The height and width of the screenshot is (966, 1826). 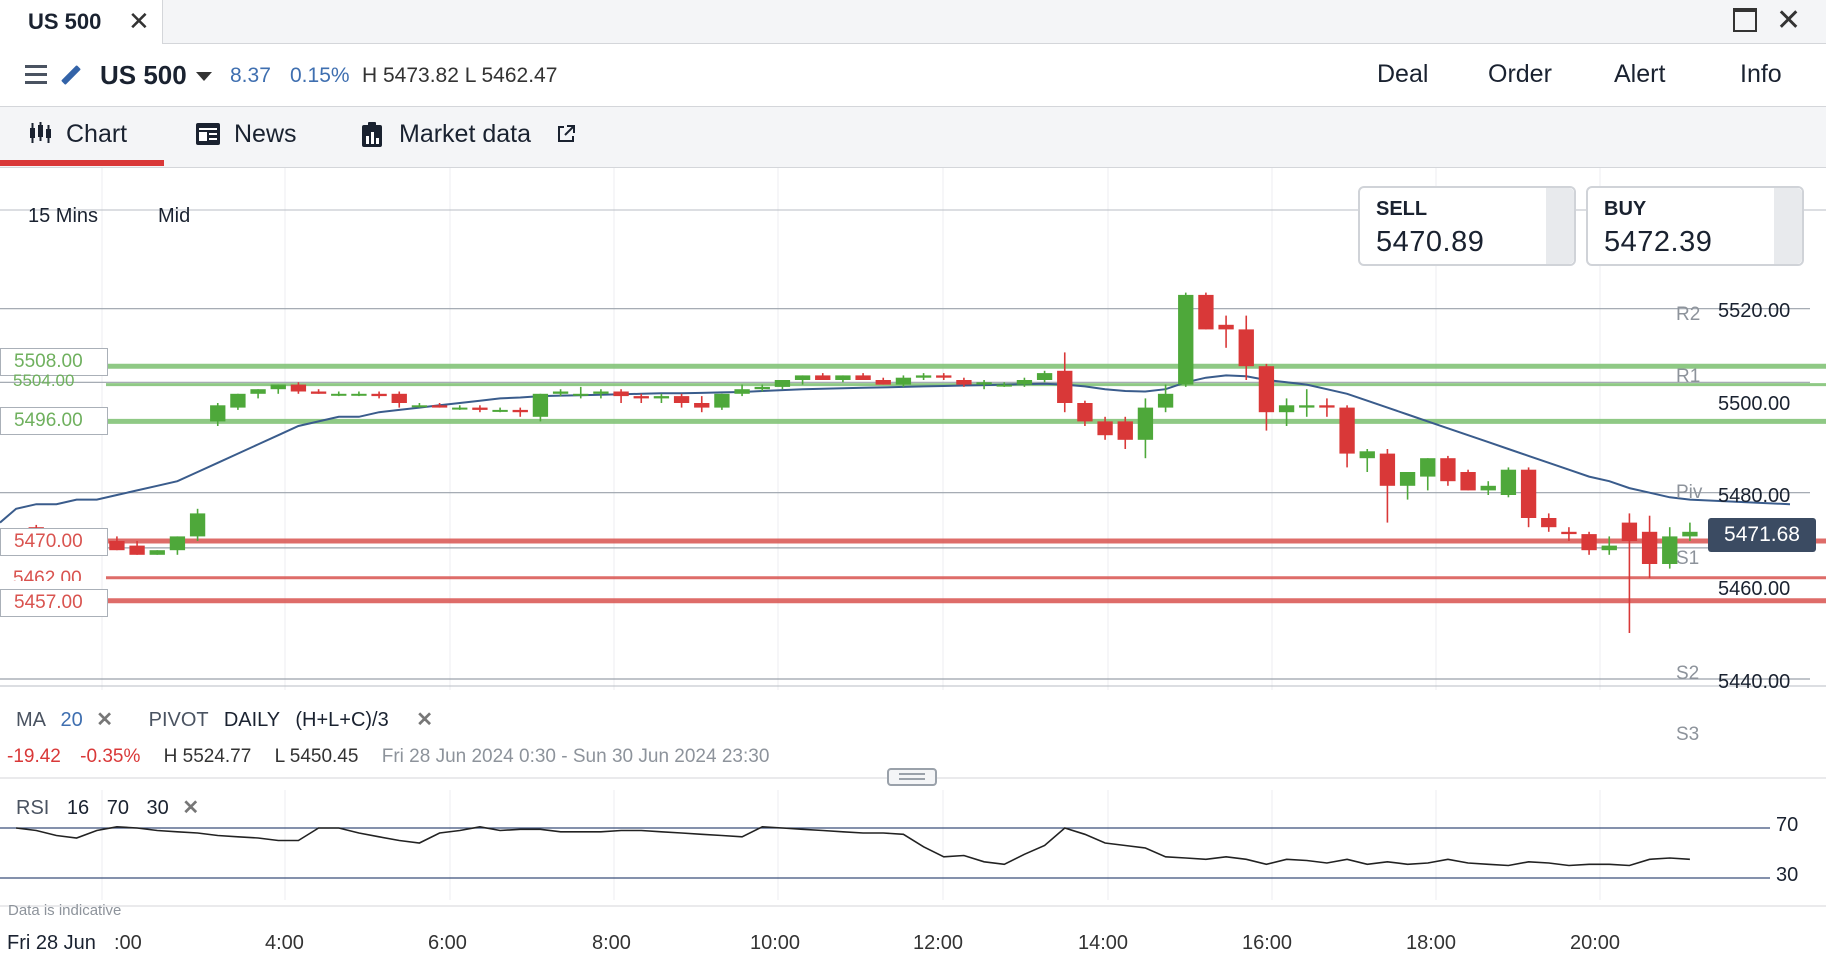 I want to click on studies-bar: MA 20 ✕ PIVOT DAILY (H+L+C)/3 ✕, so click(x=224, y=719).